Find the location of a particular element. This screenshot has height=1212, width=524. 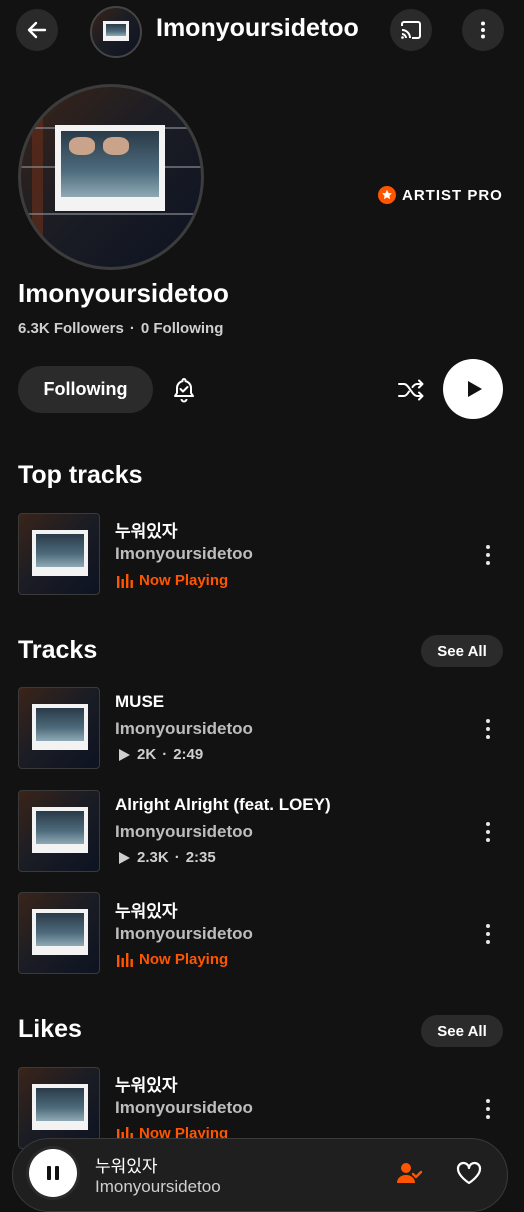

more-options-button is located at coordinates (483, 30).